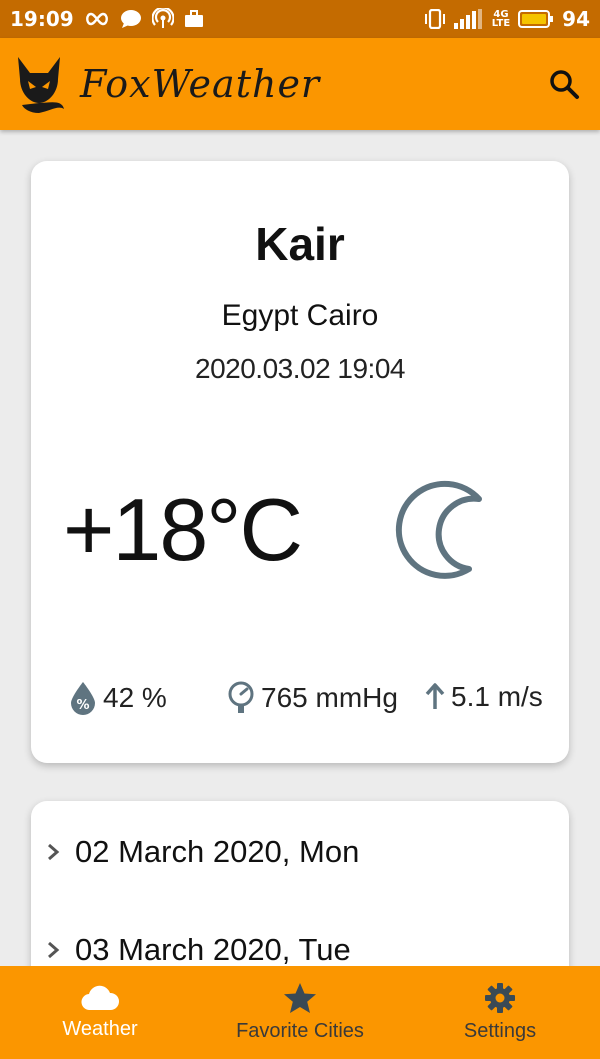  What do you see at coordinates (300, 368) in the screenshot?
I see `observation-datetime: 2020.03.02 19:04` at bounding box center [300, 368].